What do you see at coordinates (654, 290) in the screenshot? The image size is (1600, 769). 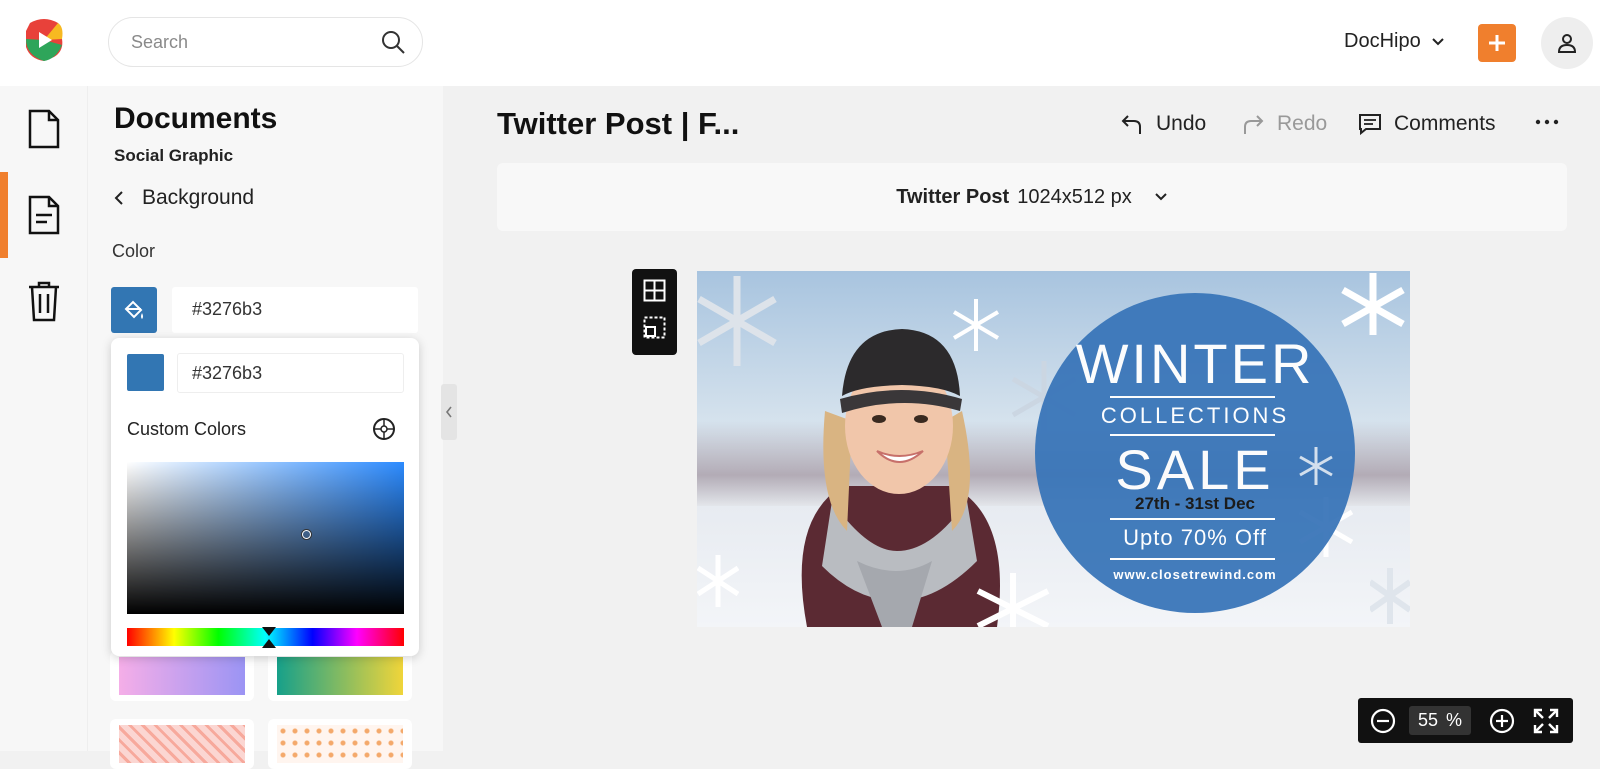 I see `grid-icon` at bounding box center [654, 290].